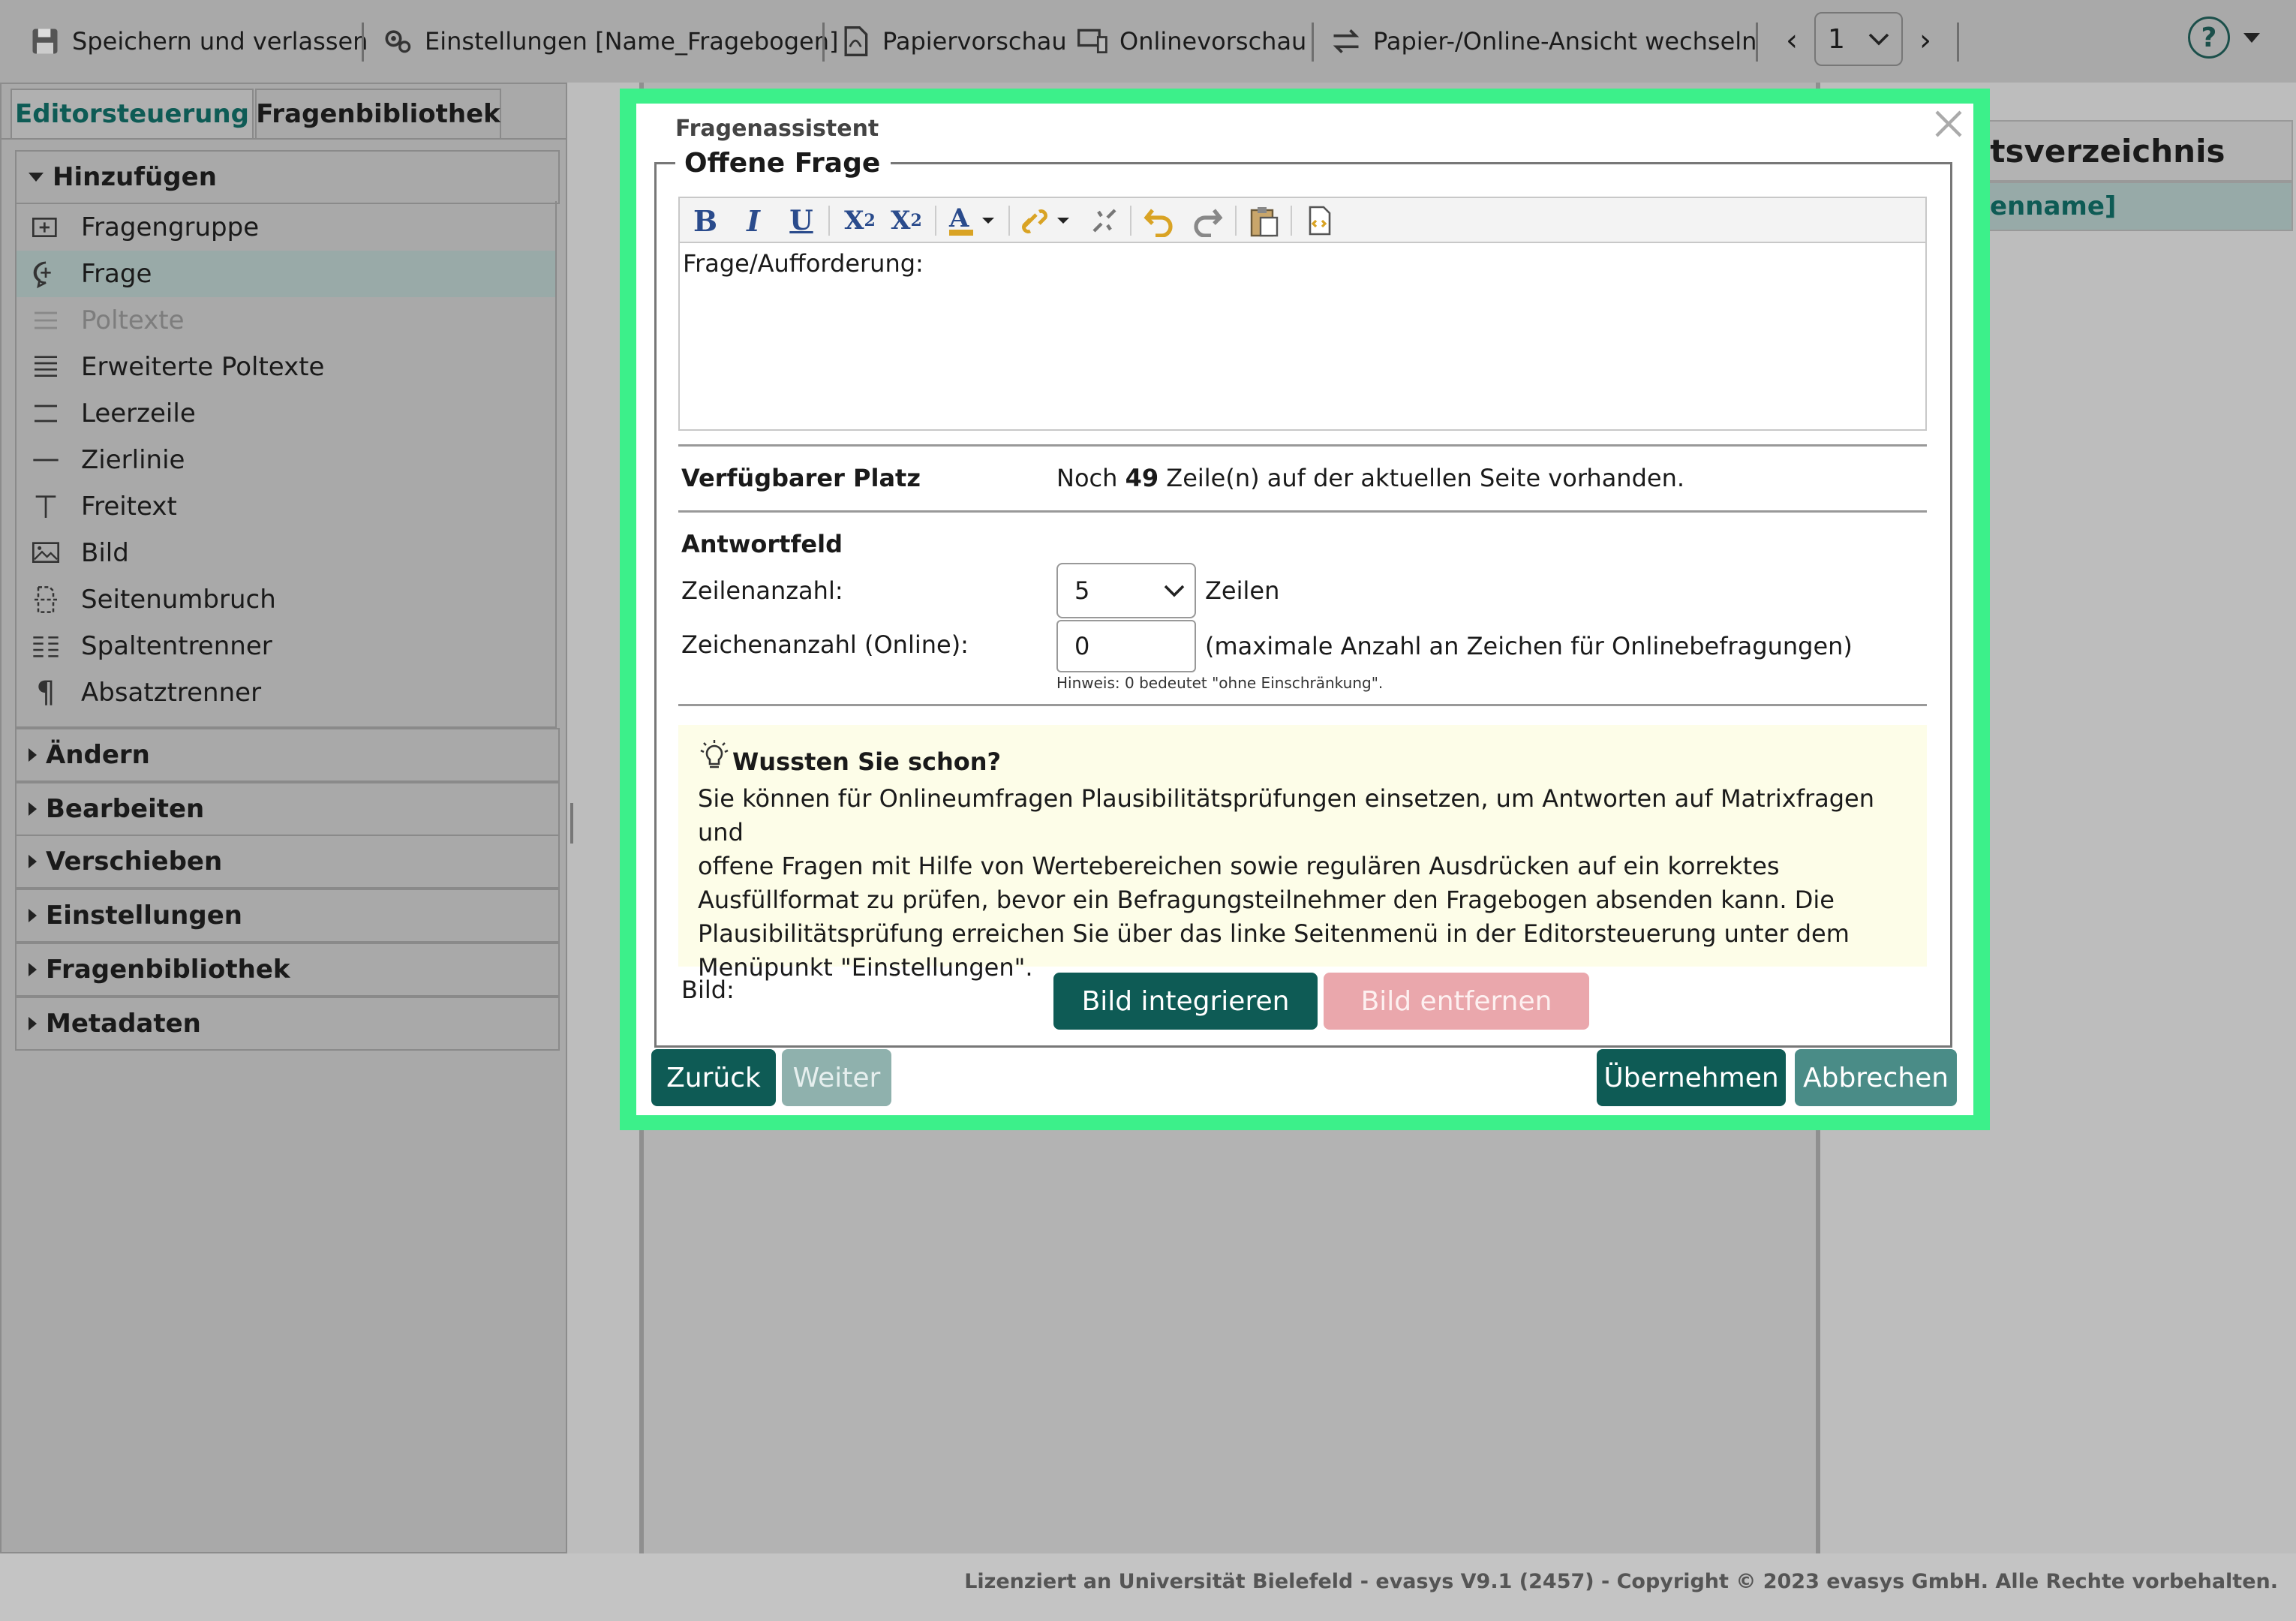 The width and height of the screenshot is (2296, 1621). I want to click on section-label: Metadaten, so click(124, 1024).